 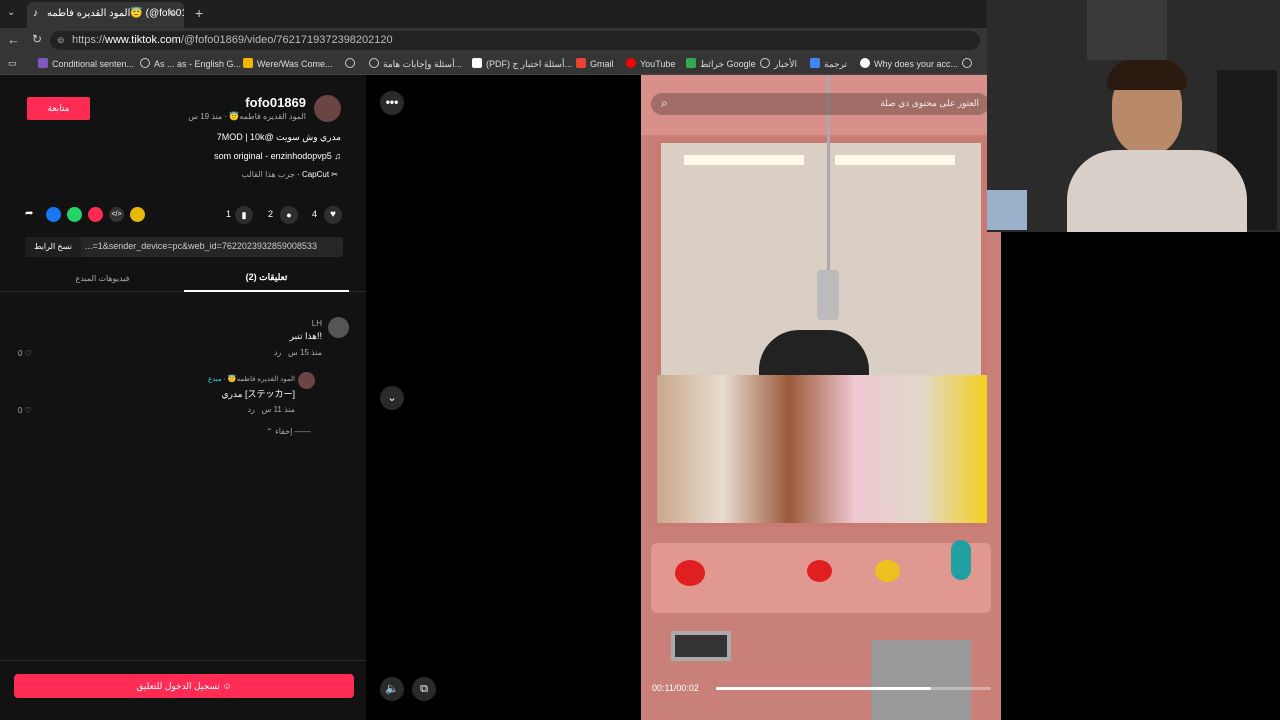 I want to click on more-options-icon: •••, so click(x=392, y=103).